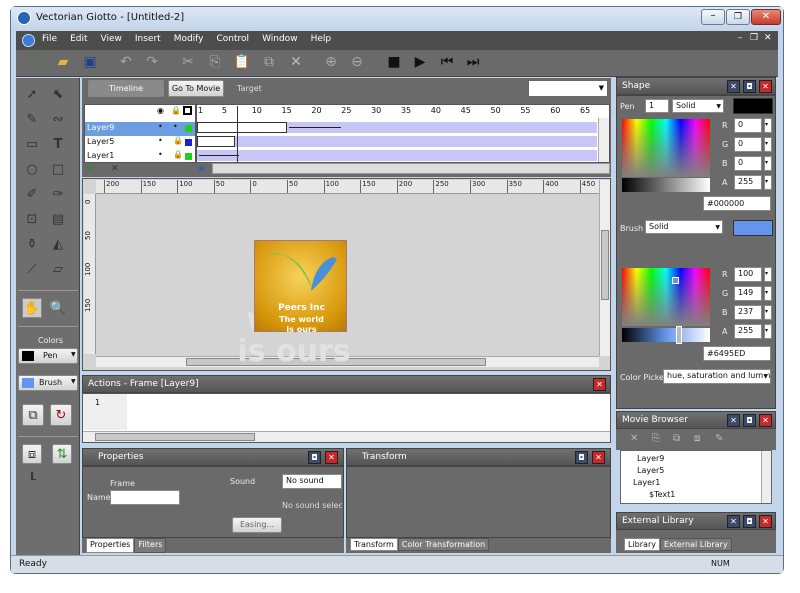 The image size is (800, 593). Describe the element at coordinates (58, 244) in the screenshot. I see `paint-bucket-tool-icon: ◭` at that location.